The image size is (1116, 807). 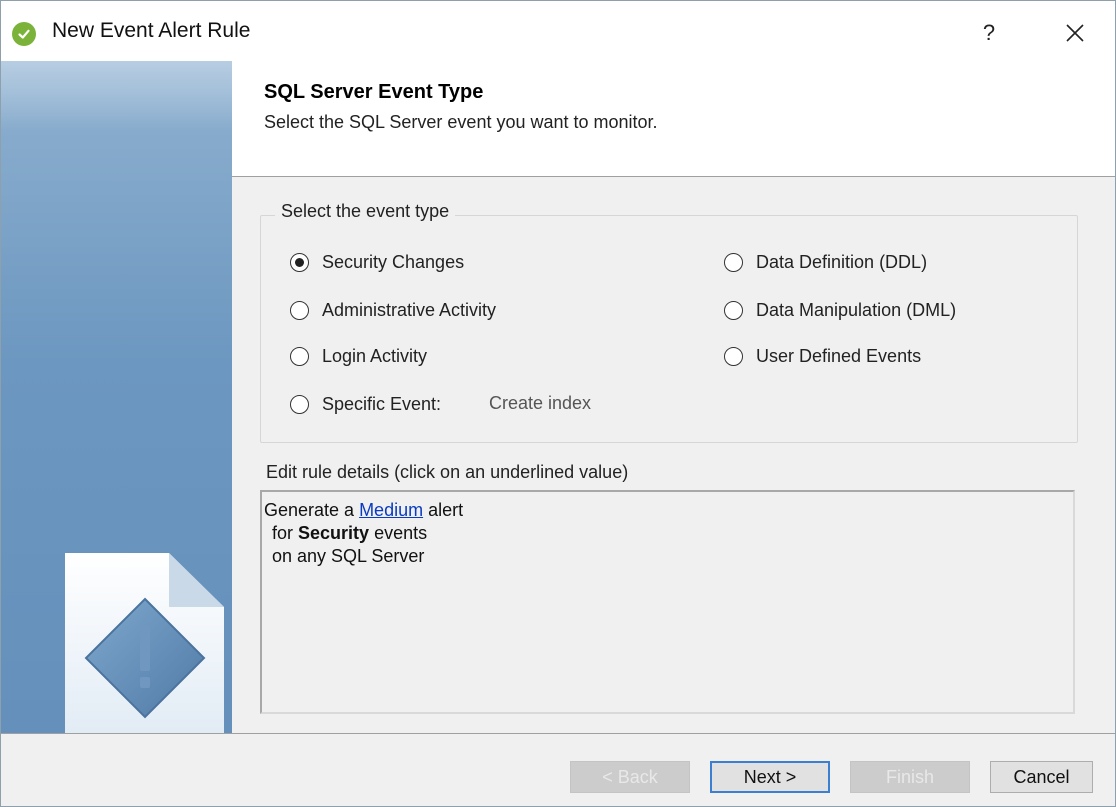 What do you see at coordinates (24, 34) in the screenshot?
I see `checkmark-badge-icon` at bounding box center [24, 34].